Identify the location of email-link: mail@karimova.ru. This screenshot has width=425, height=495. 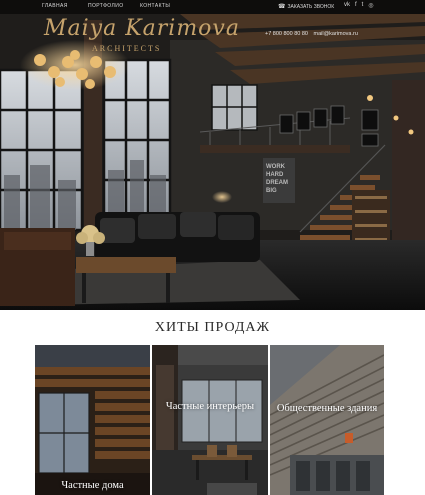
(336, 34).